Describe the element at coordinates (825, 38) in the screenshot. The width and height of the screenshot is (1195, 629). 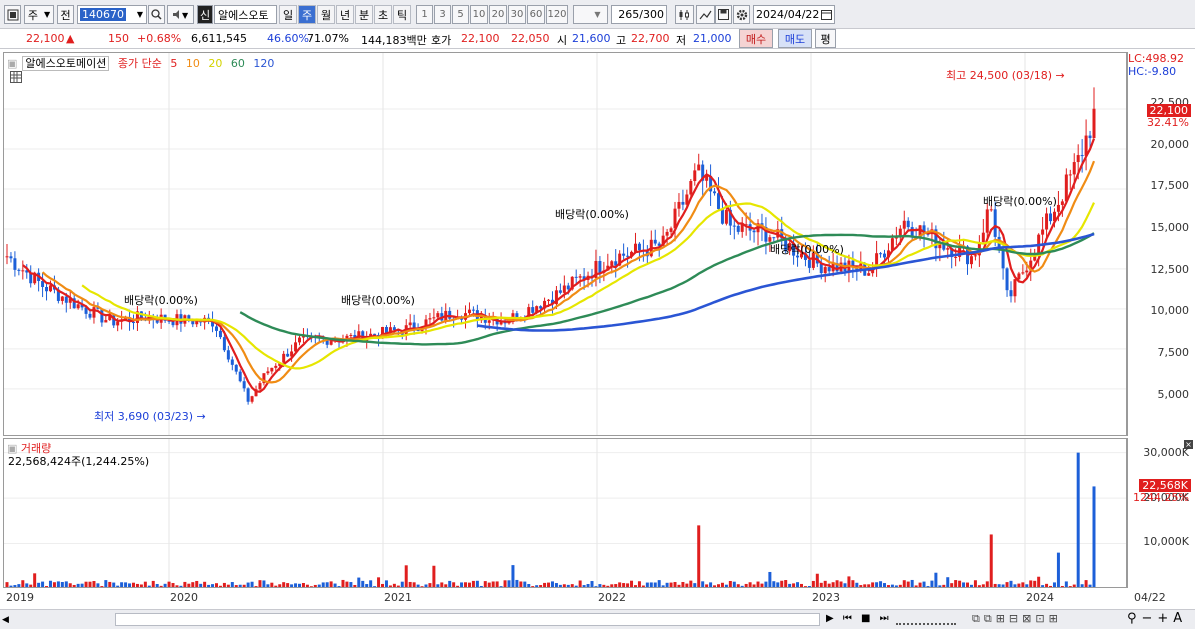
I see `eval-button: 평` at that location.